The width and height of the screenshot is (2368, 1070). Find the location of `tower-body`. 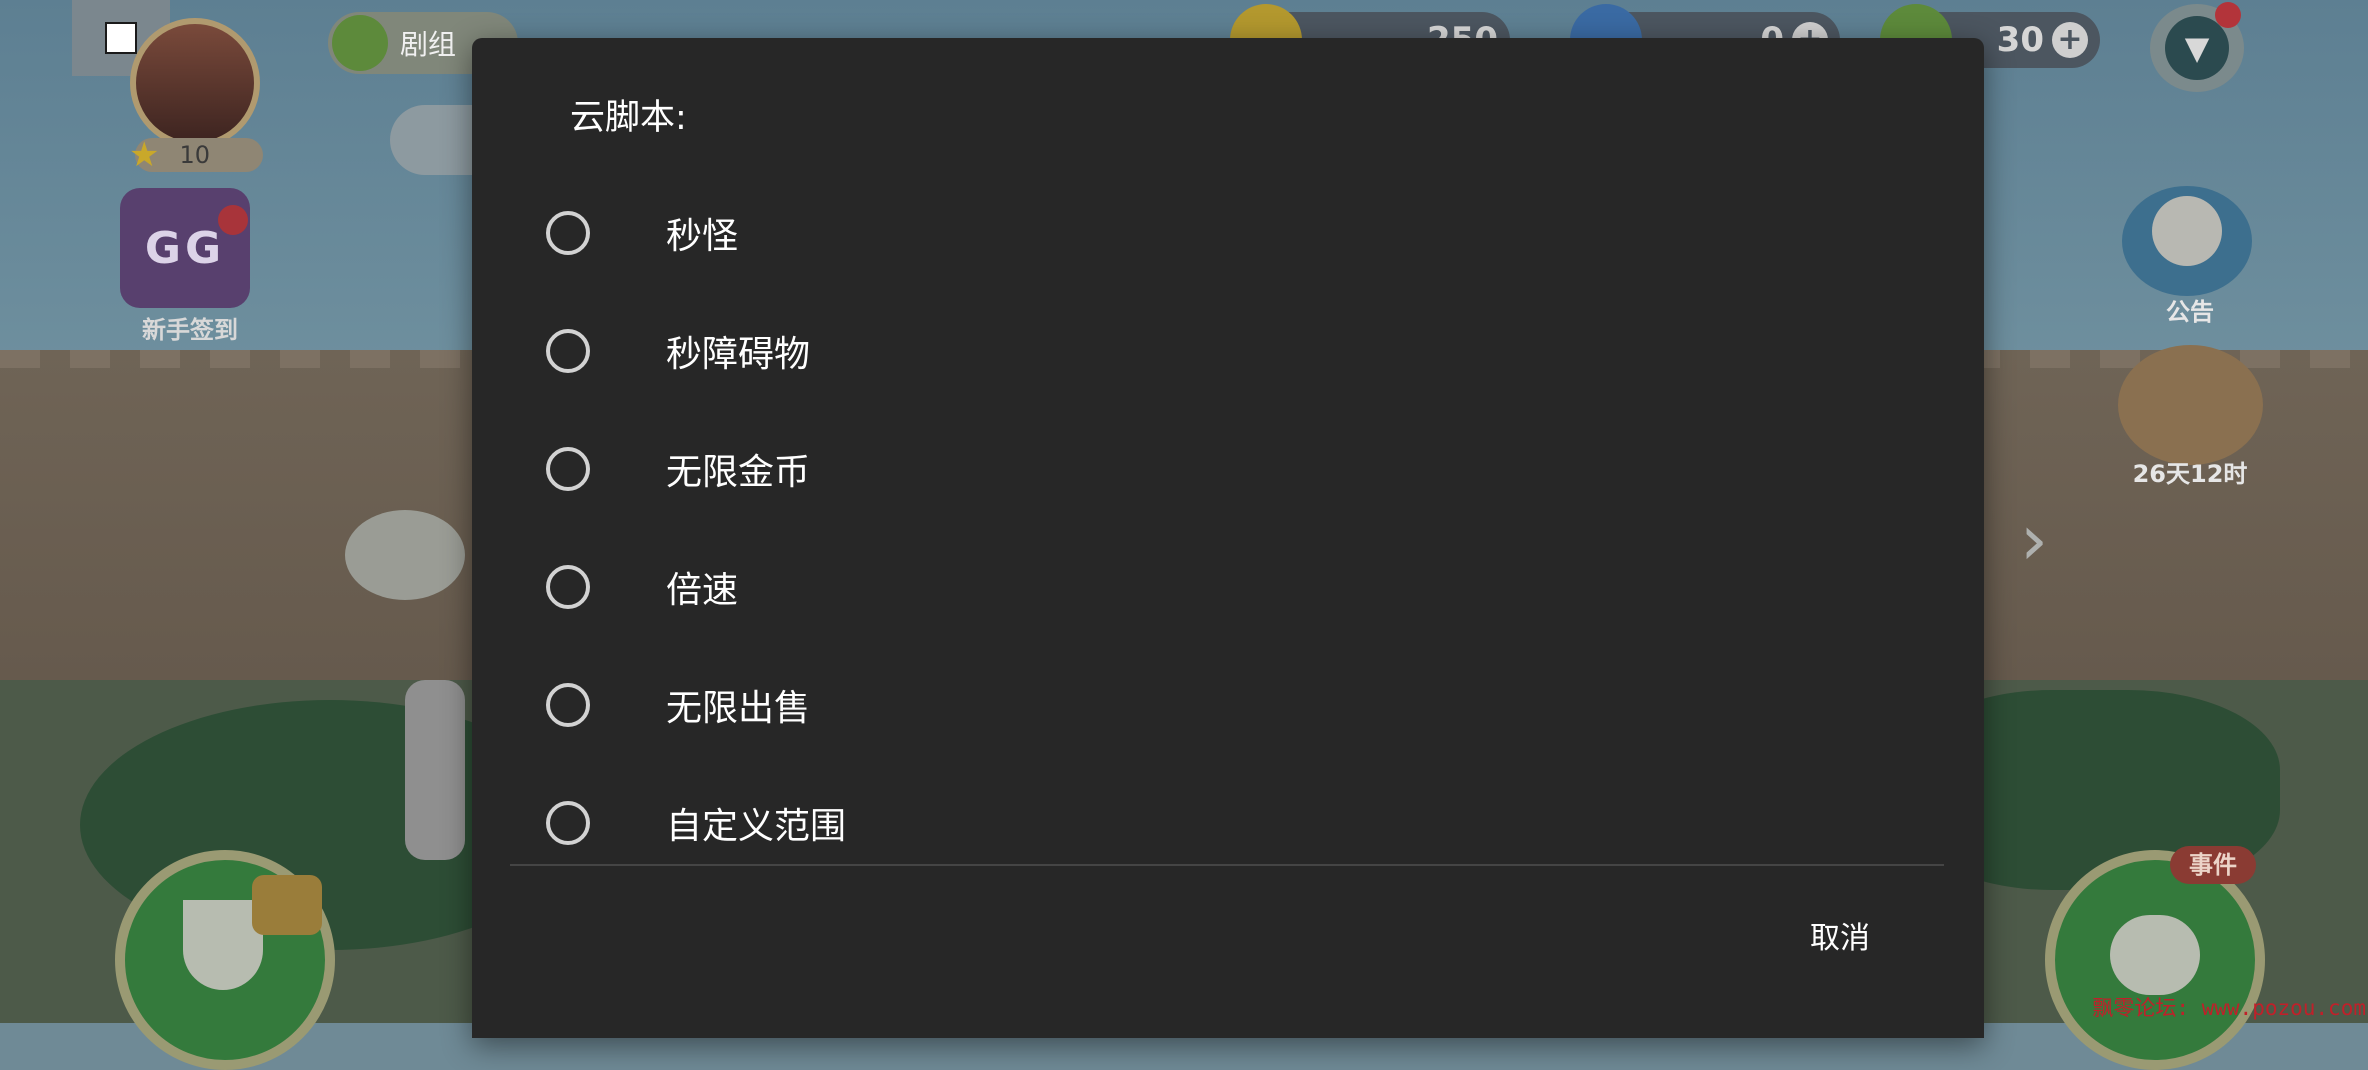

tower-body is located at coordinates (435, 770).